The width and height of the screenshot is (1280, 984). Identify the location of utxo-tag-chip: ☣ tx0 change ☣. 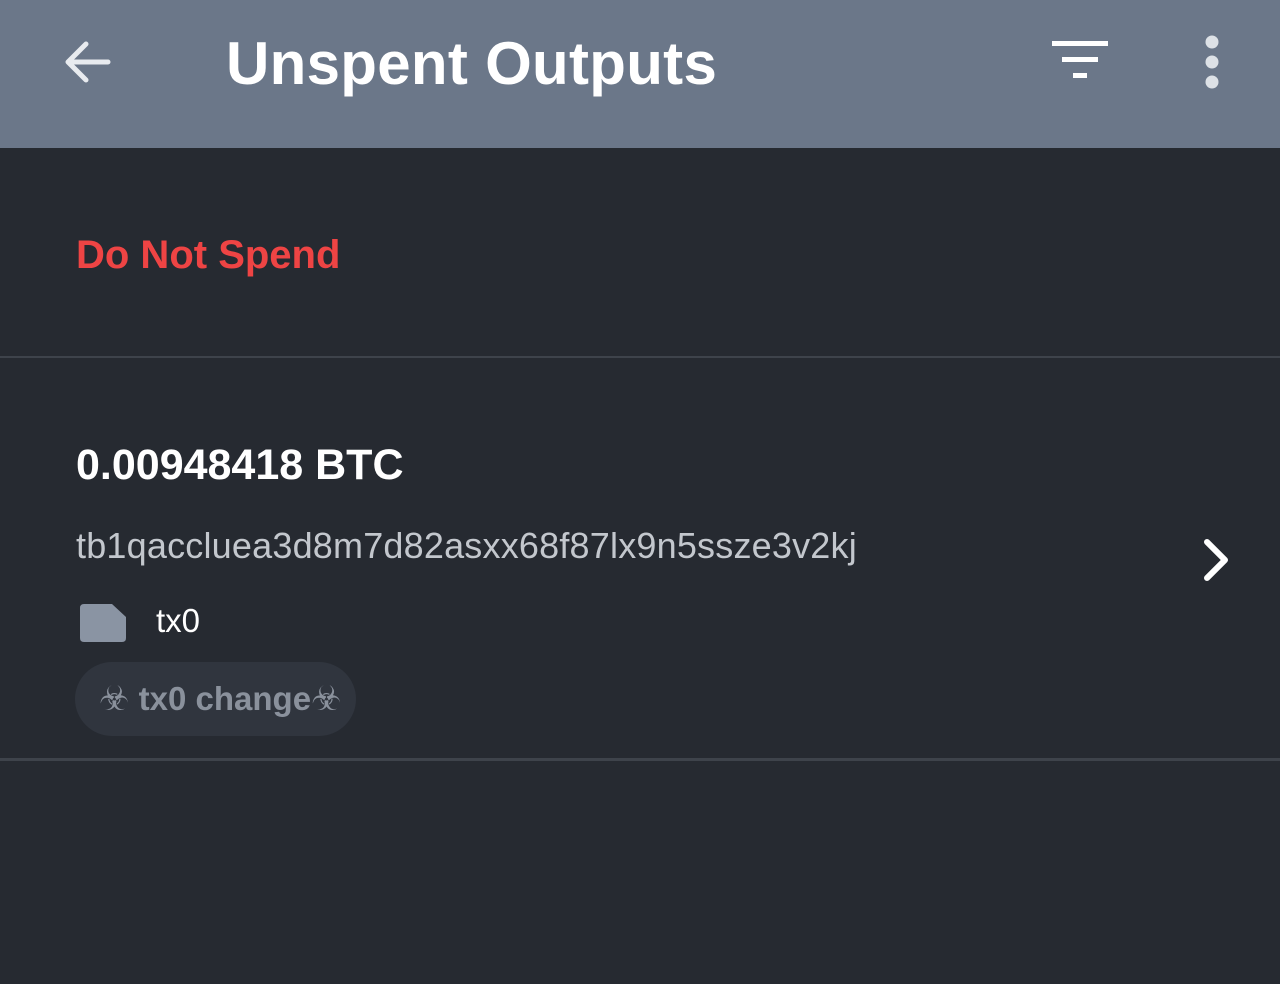
(215, 699).